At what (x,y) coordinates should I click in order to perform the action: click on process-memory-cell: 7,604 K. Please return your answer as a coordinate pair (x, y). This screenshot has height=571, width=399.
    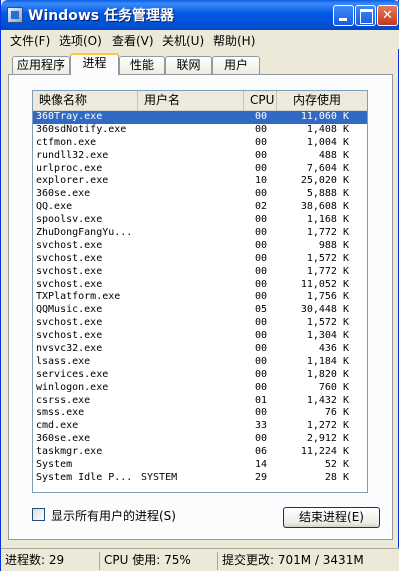
    Looking at the image, I should click on (327, 168).